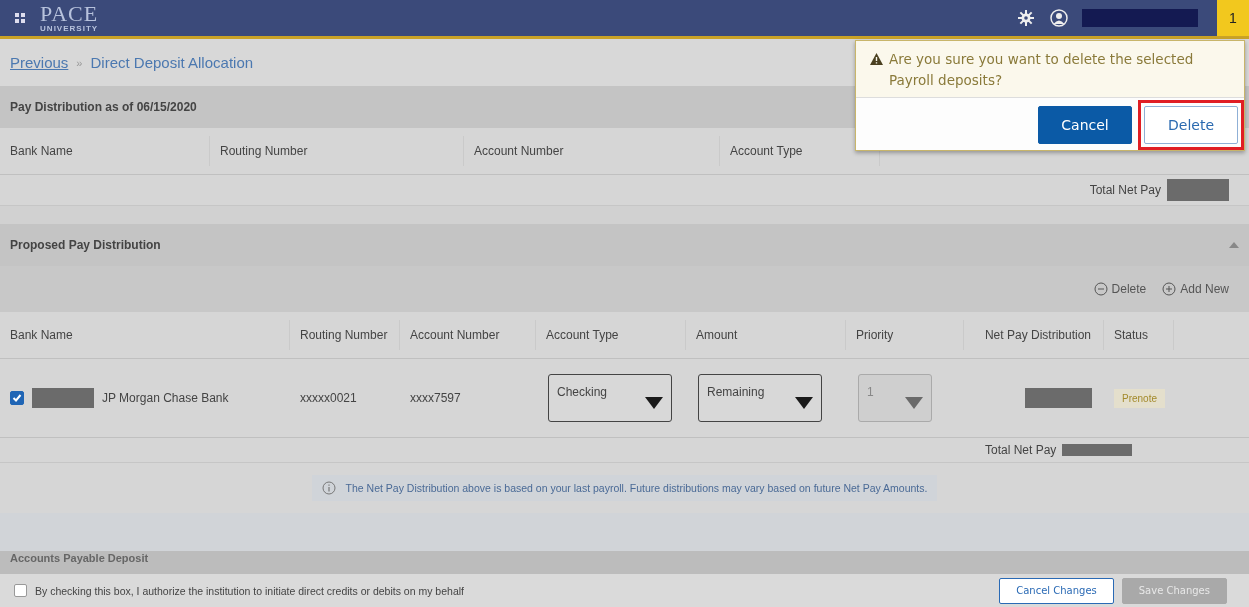  What do you see at coordinates (636, 488) in the screenshot?
I see `info-text: The Net Pay Distribution above is based on your last payroll. Future distributions may vary based on future Net Pay Amounts.` at bounding box center [636, 488].